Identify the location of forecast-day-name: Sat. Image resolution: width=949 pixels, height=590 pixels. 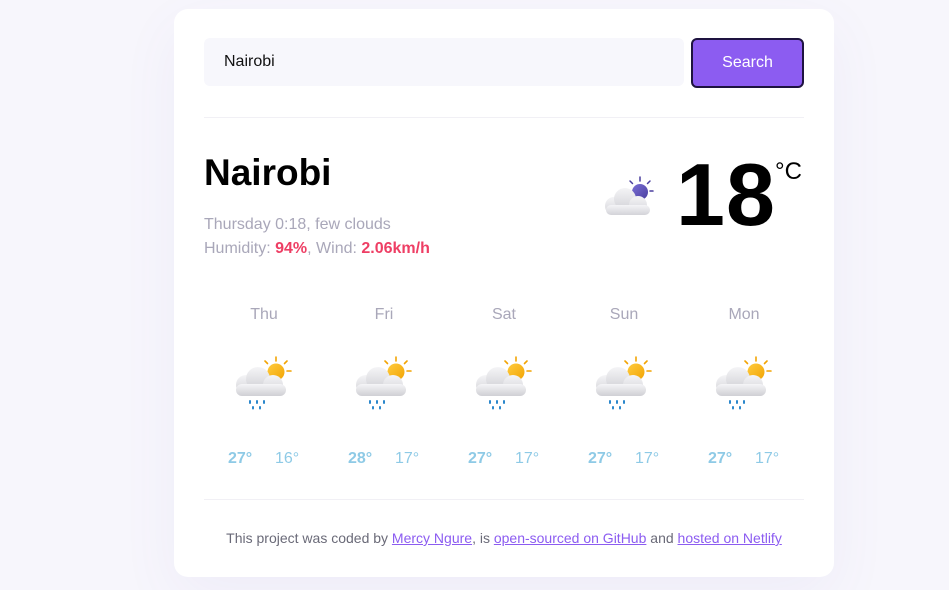
(503, 314).